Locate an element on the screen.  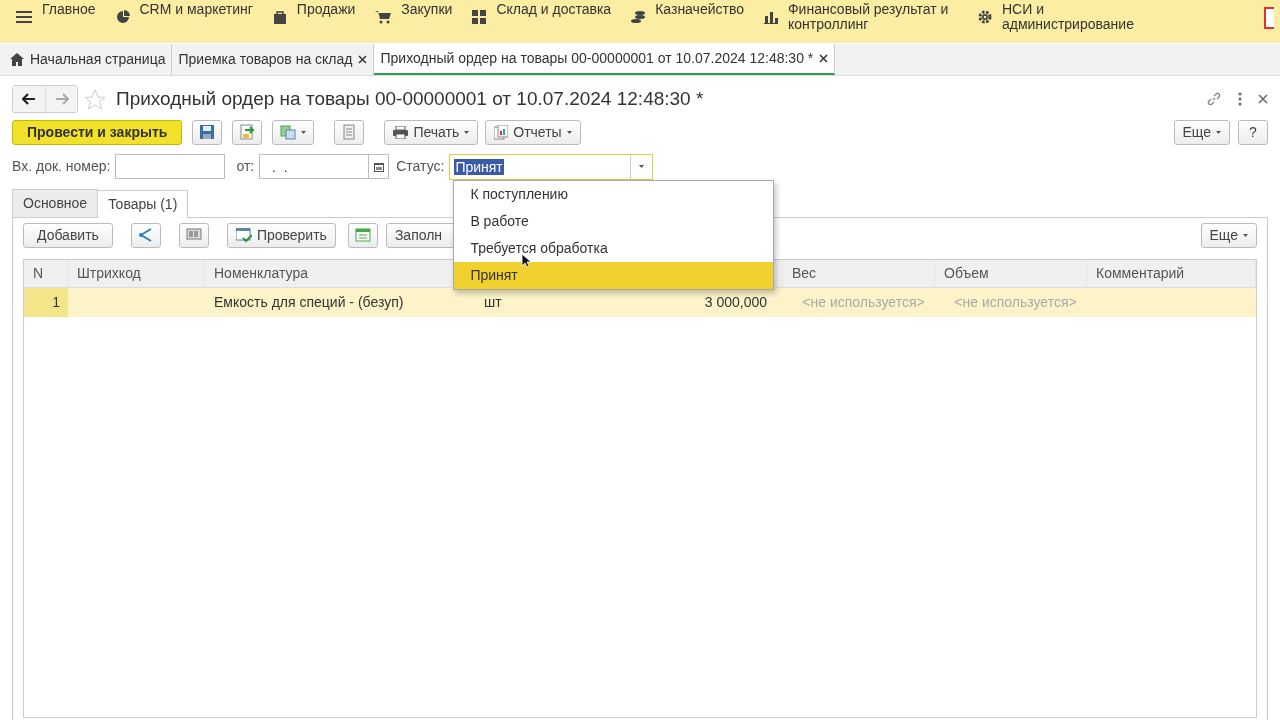
print-button: Печать is located at coordinates (431, 132).